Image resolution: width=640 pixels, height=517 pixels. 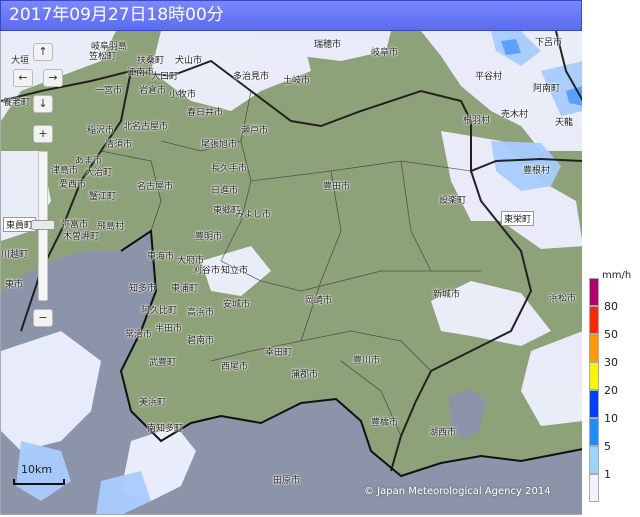 I want to click on city-label: 豊橋市, so click(x=385, y=423).